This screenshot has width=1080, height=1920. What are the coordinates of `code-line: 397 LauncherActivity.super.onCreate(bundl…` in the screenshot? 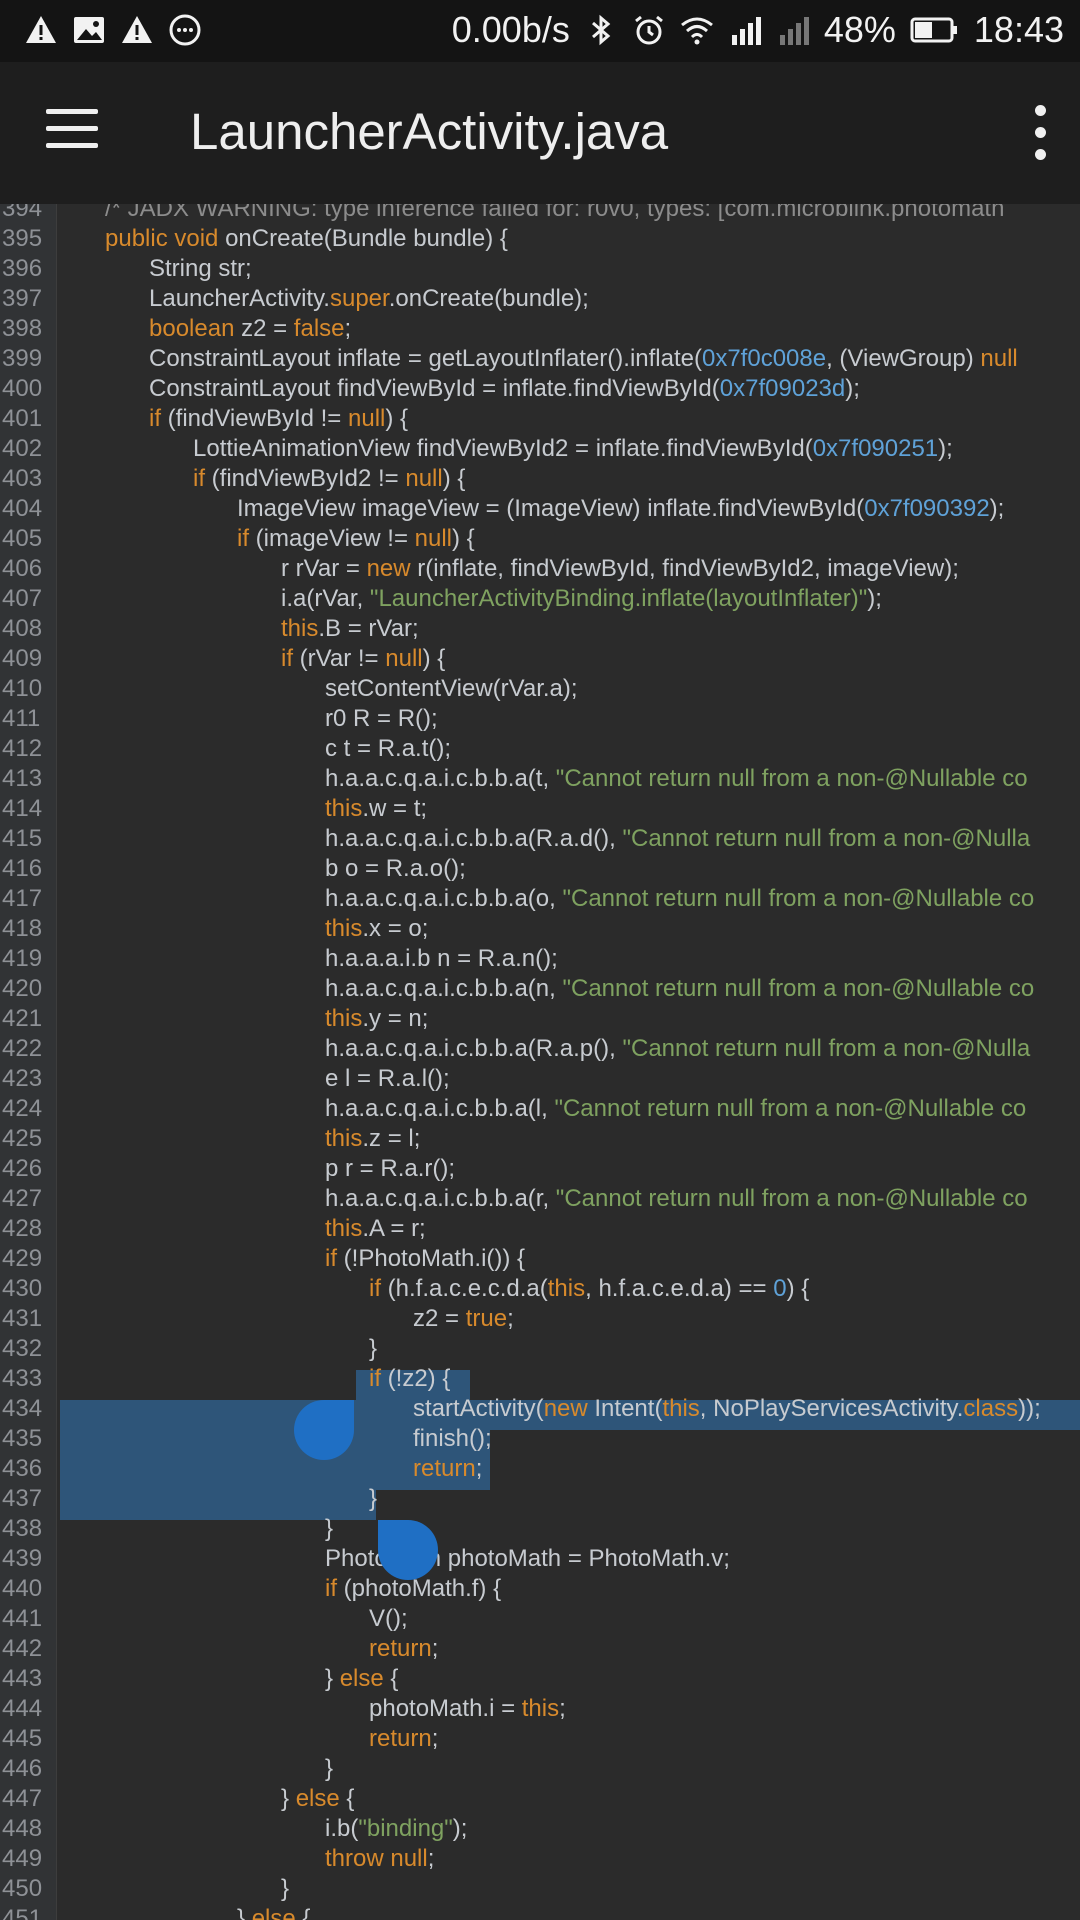 It's located at (540, 299).